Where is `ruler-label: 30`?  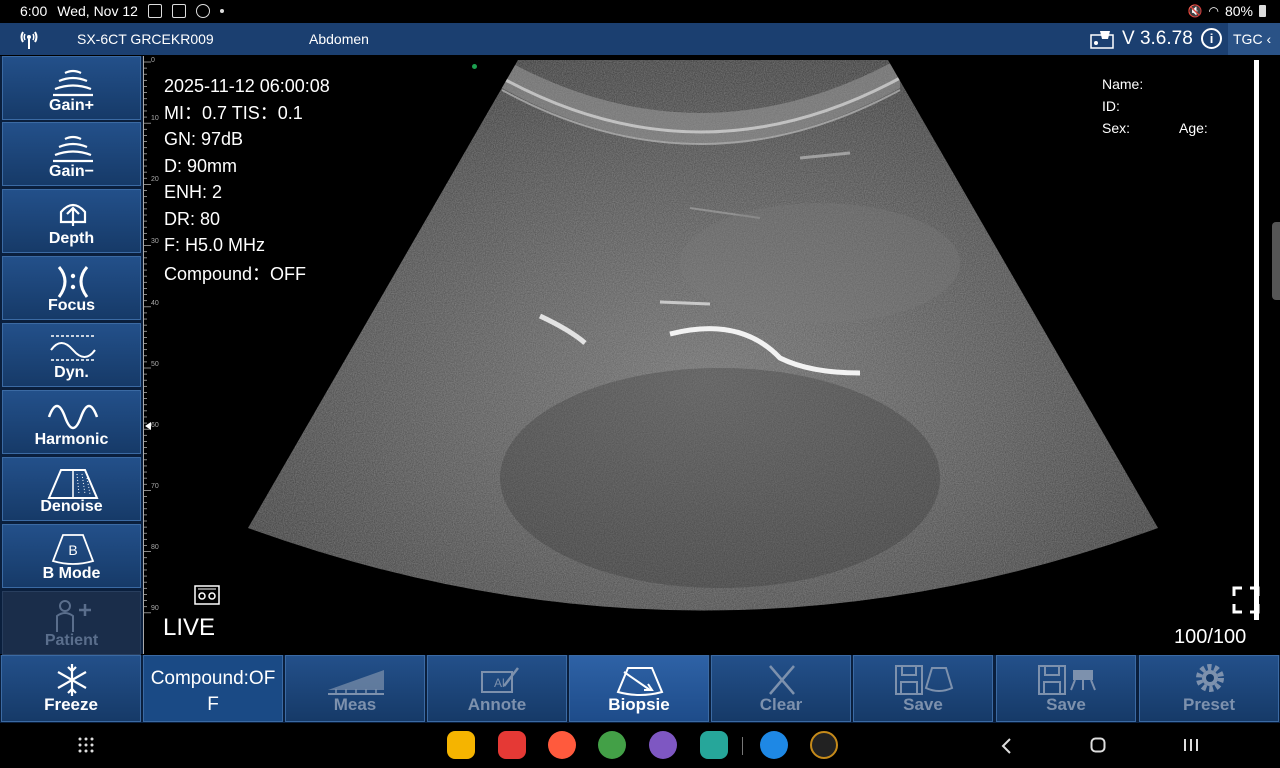
ruler-label: 30 is located at coordinates (155, 241).